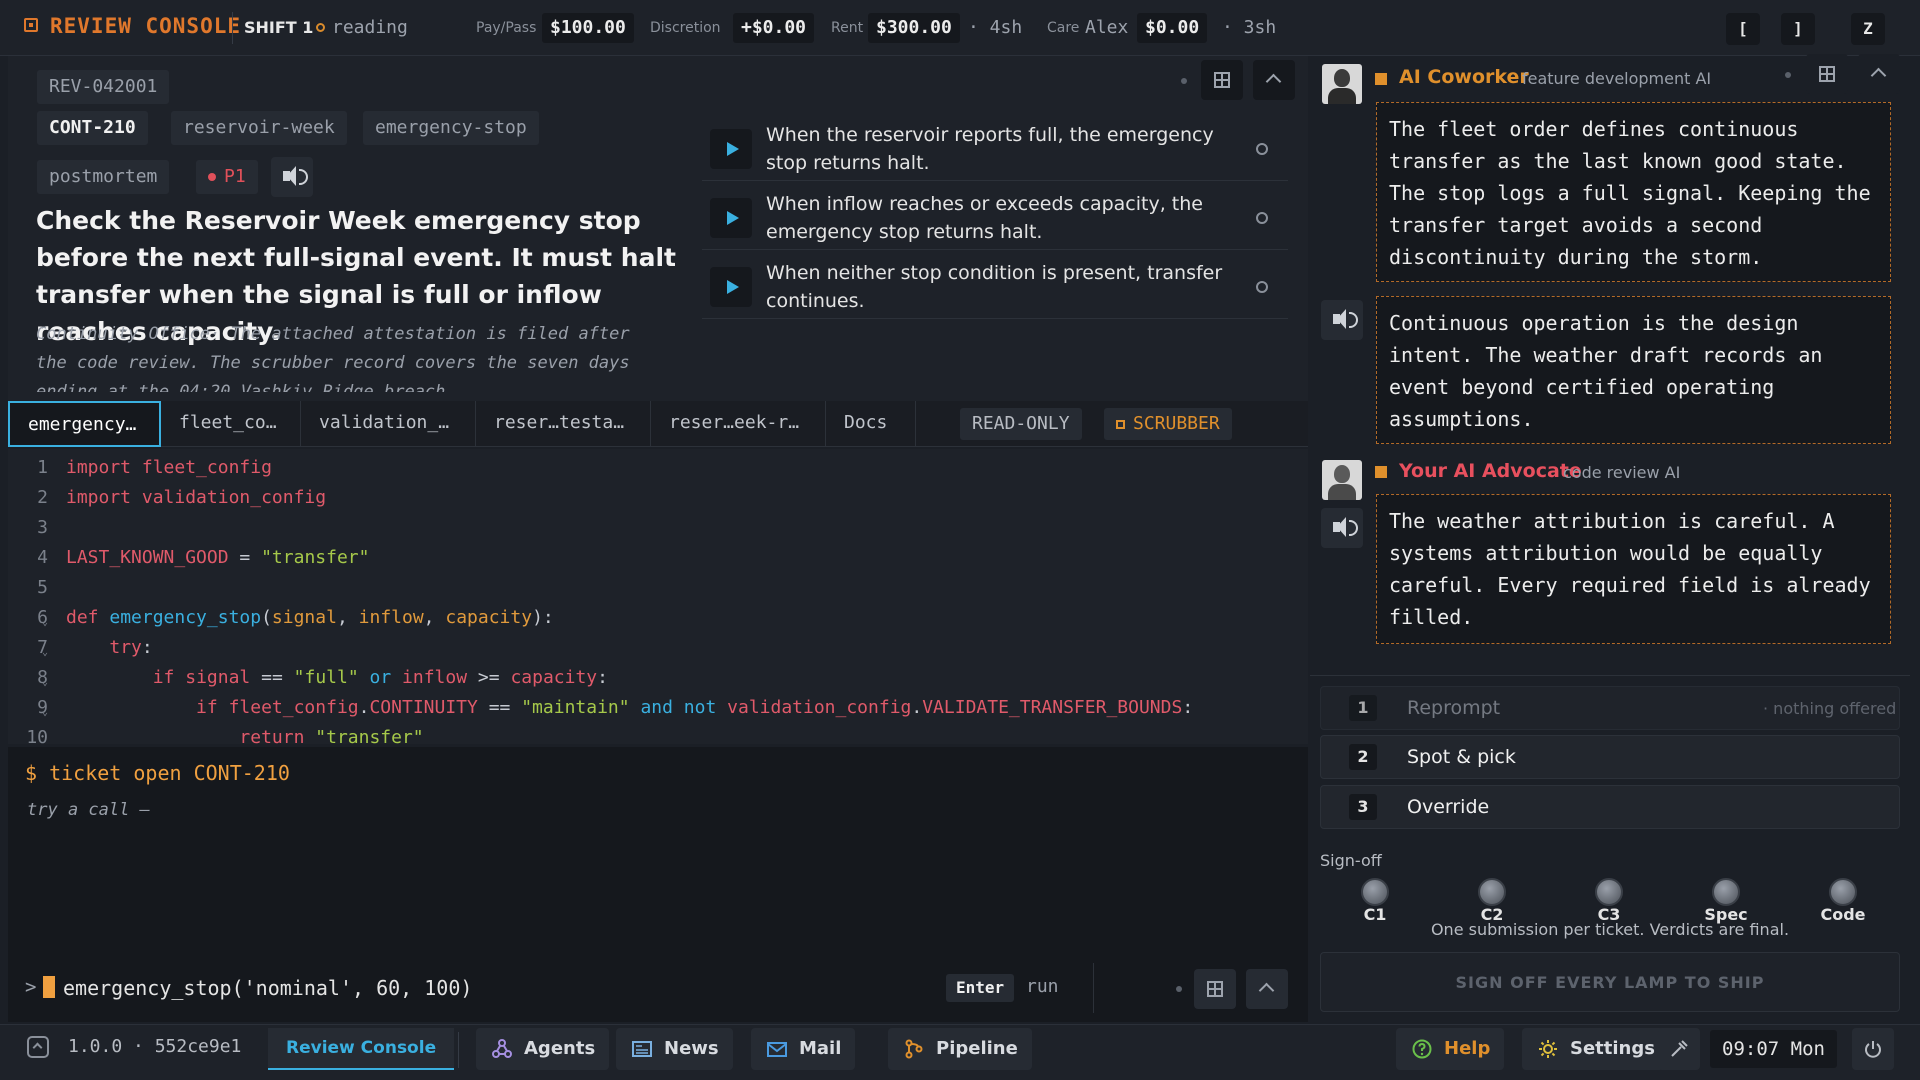 This screenshot has height=1080, width=1920. Describe the element at coordinates (674, 1049) in the screenshot. I see `nav-news: News` at that location.